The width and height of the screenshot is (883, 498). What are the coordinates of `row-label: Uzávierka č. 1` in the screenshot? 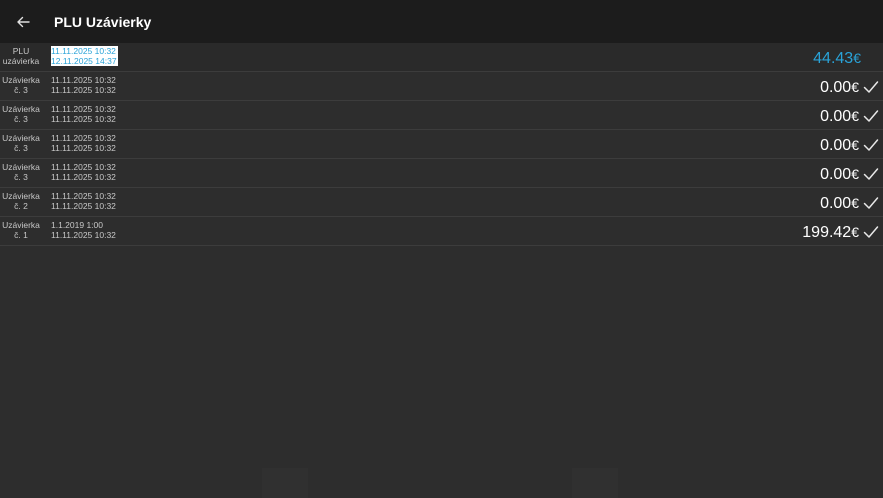 It's located at (21, 230).